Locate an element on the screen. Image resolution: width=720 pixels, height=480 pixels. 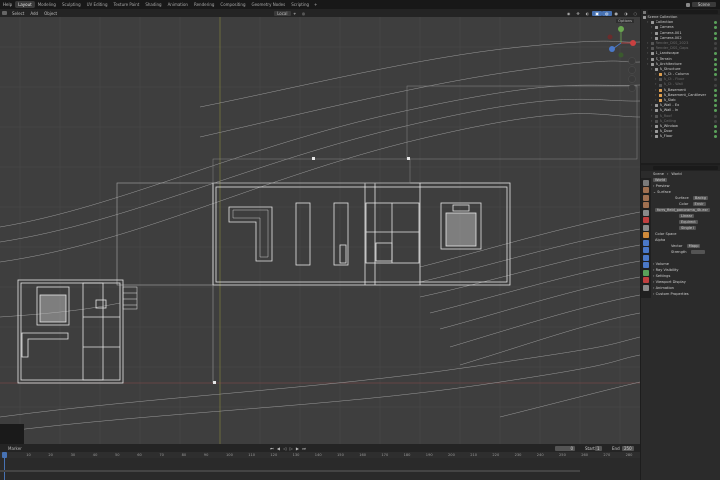
vector-value: Mapp is located at coordinates (693, 246).